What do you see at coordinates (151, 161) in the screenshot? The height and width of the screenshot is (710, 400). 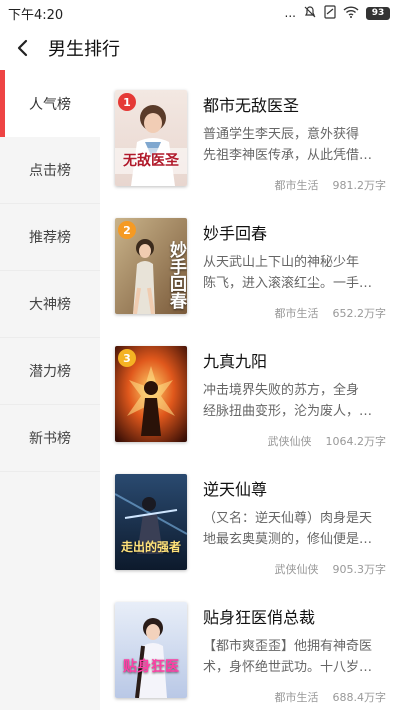 I see `cover-title: 无敌医圣` at bounding box center [151, 161].